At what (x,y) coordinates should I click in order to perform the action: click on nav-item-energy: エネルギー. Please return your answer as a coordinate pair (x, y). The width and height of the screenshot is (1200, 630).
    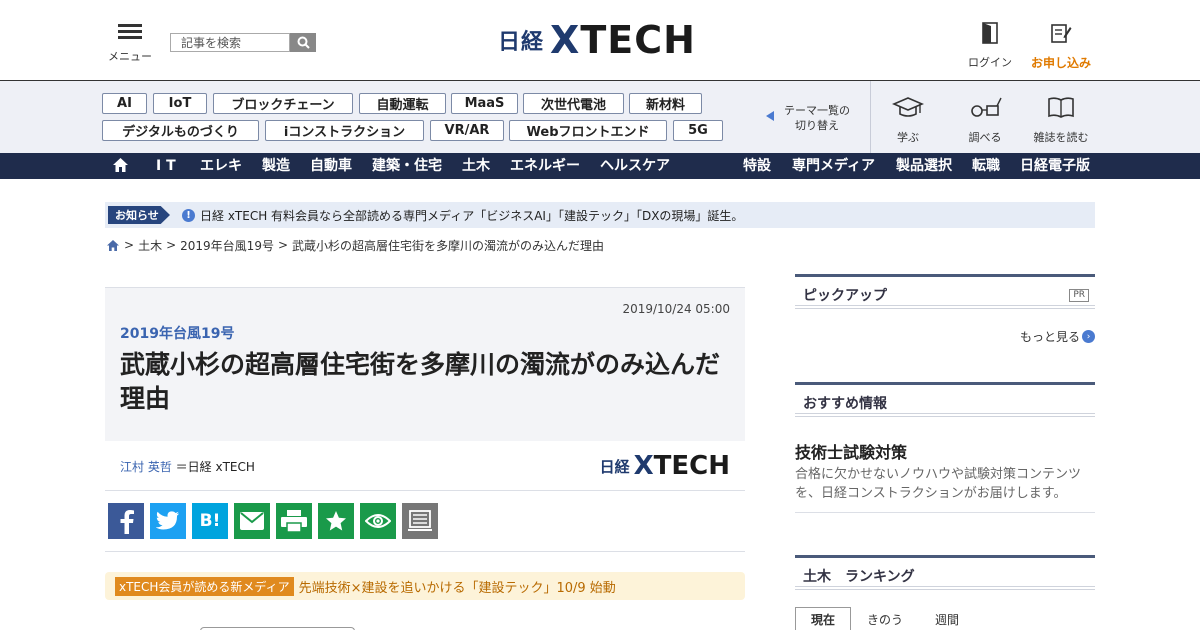
    Looking at the image, I should click on (545, 166).